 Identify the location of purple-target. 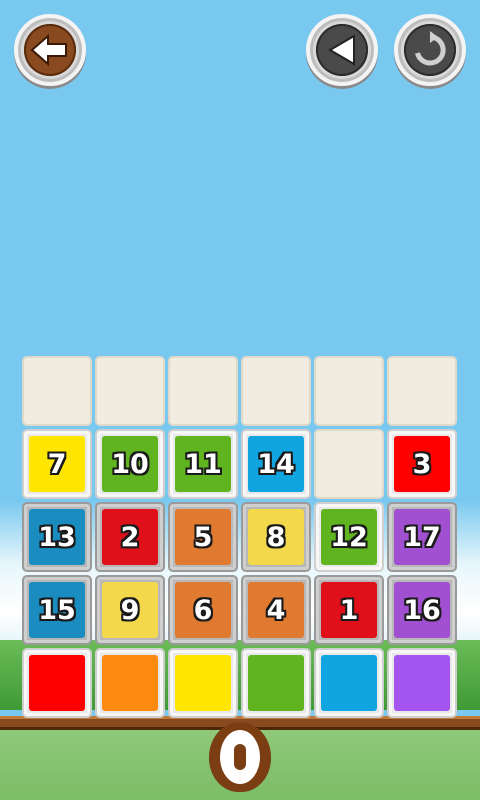
(422, 683).